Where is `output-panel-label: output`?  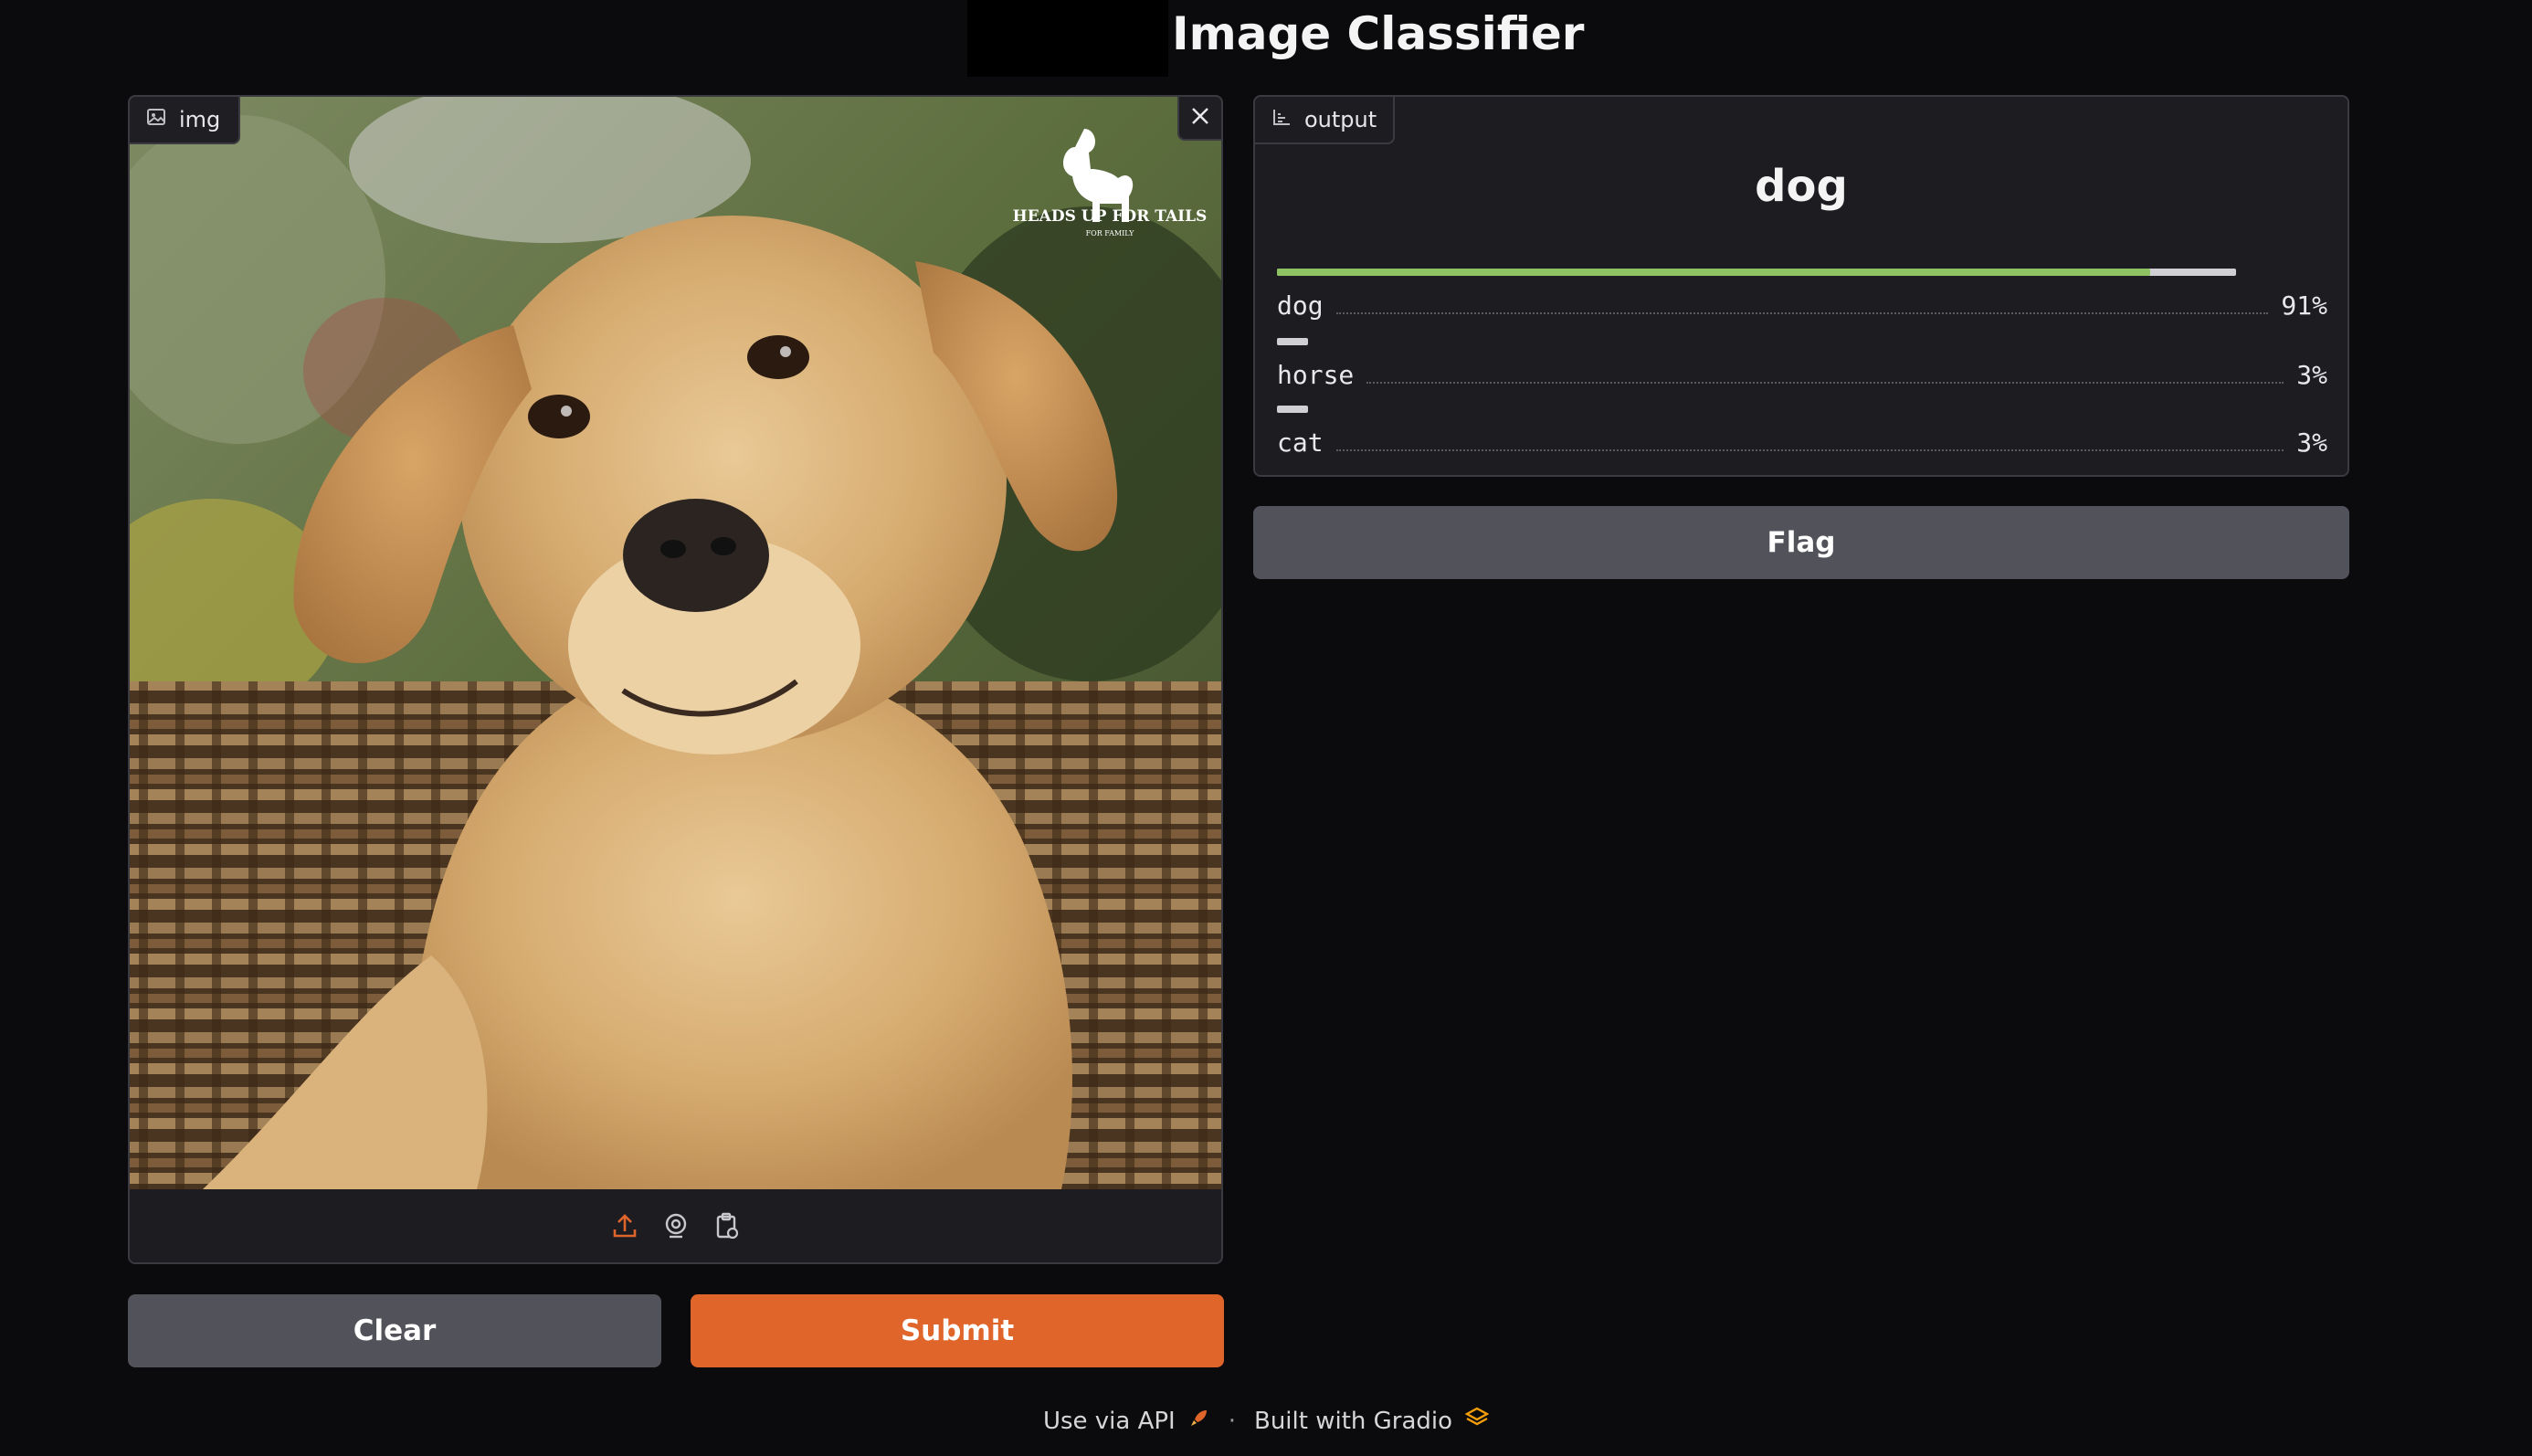 output-panel-label: output is located at coordinates (1326, 121).